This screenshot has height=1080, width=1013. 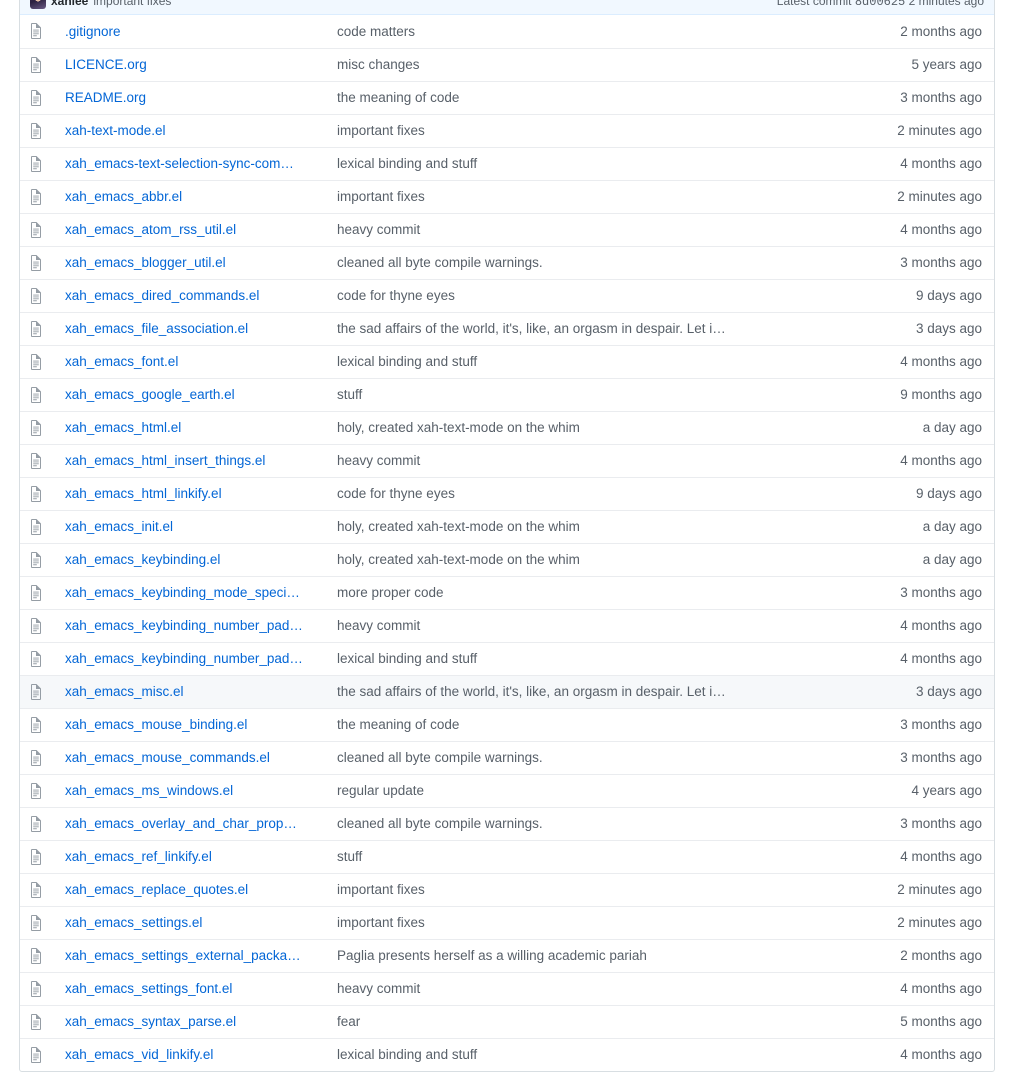 I want to click on table-row: .gitignore code matters 2 months ago, so click(x=507, y=31).